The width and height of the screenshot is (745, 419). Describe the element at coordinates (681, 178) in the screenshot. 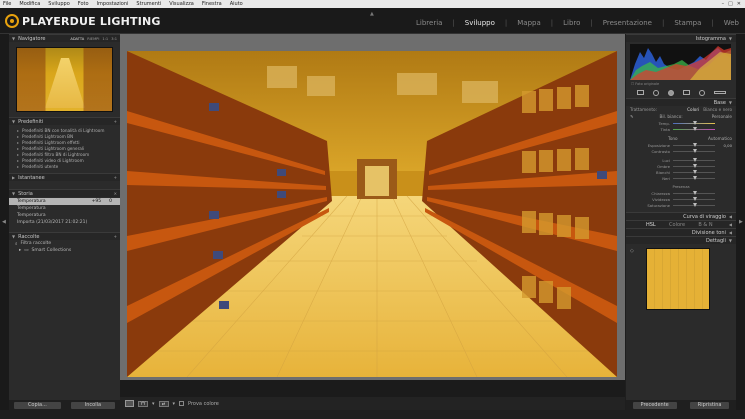

I see `blacks-slider: Neri` at that location.